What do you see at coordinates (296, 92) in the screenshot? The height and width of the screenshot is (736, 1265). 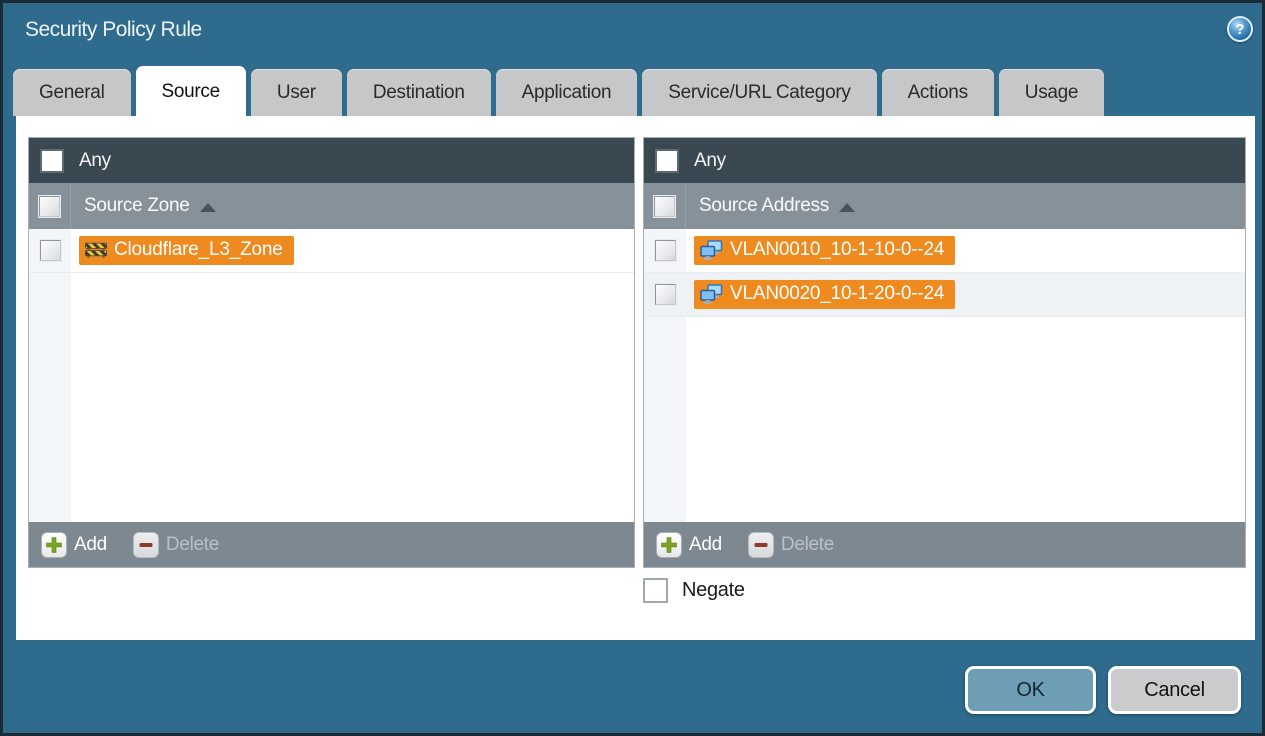 I see `tab-user: User` at bounding box center [296, 92].